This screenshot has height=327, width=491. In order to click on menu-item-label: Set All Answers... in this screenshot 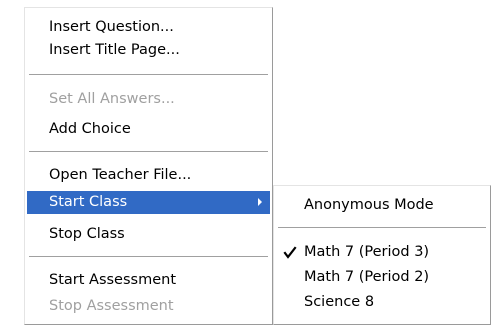, I will do `click(112, 99)`.